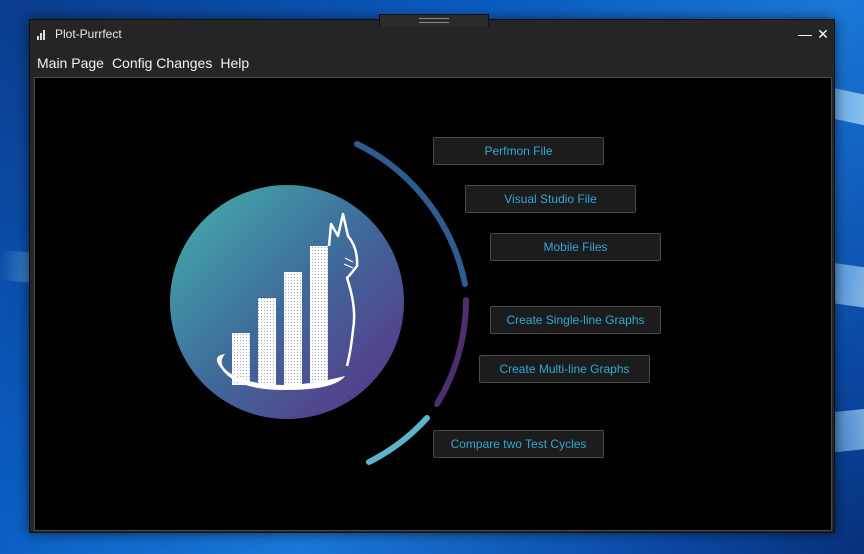 The image size is (864, 554). What do you see at coordinates (235, 63) in the screenshot?
I see `menu-help: Help` at bounding box center [235, 63].